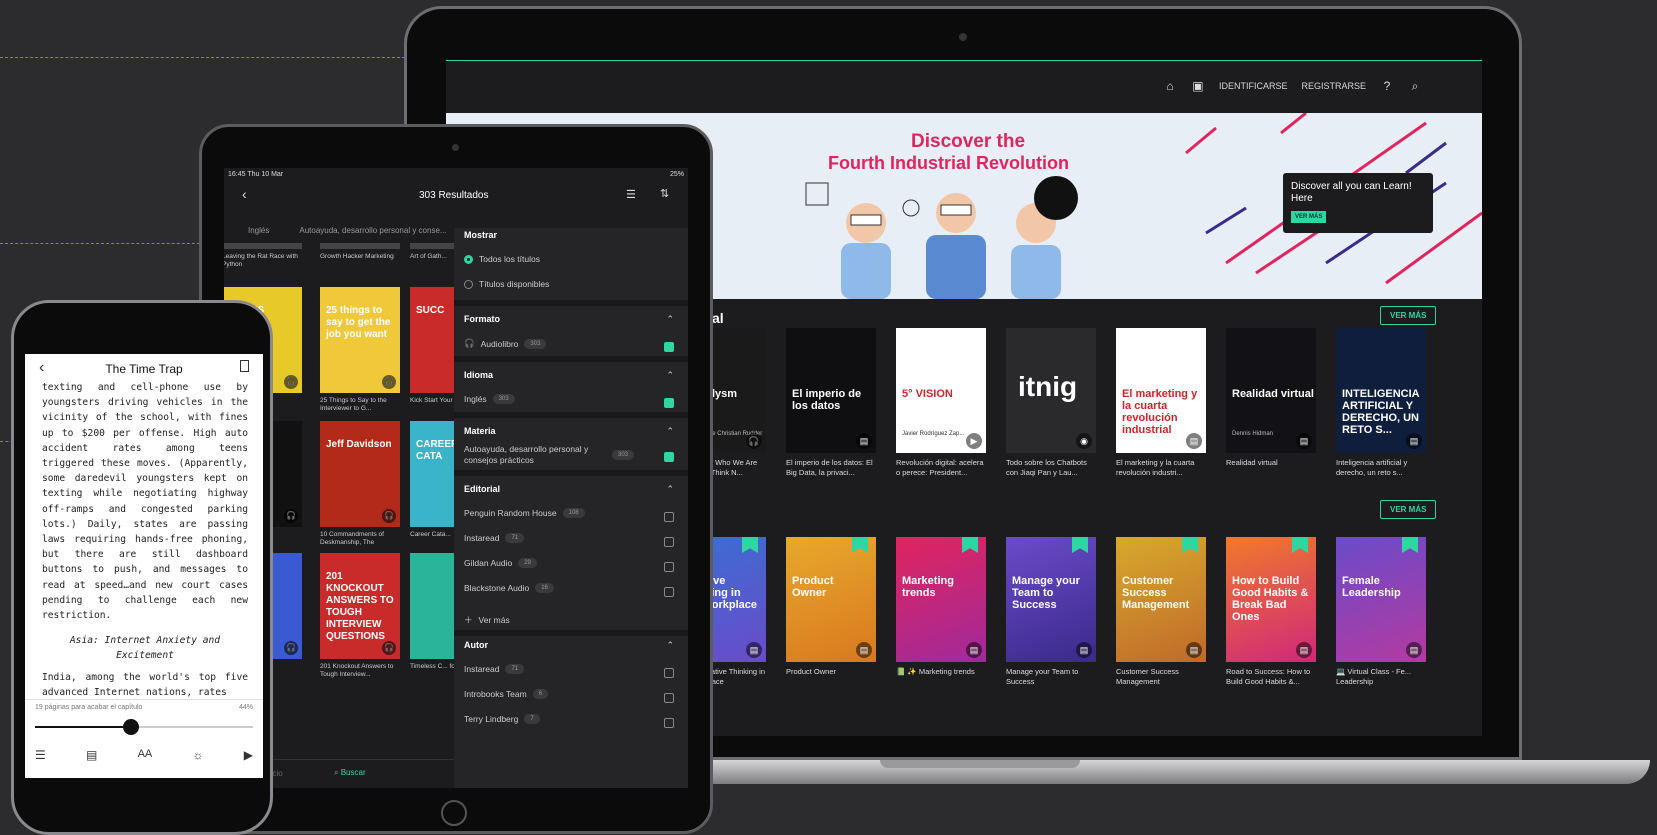  What do you see at coordinates (360, 474) in the screenshot?
I see `book-cover: Jeff Davidson 🎧` at bounding box center [360, 474].